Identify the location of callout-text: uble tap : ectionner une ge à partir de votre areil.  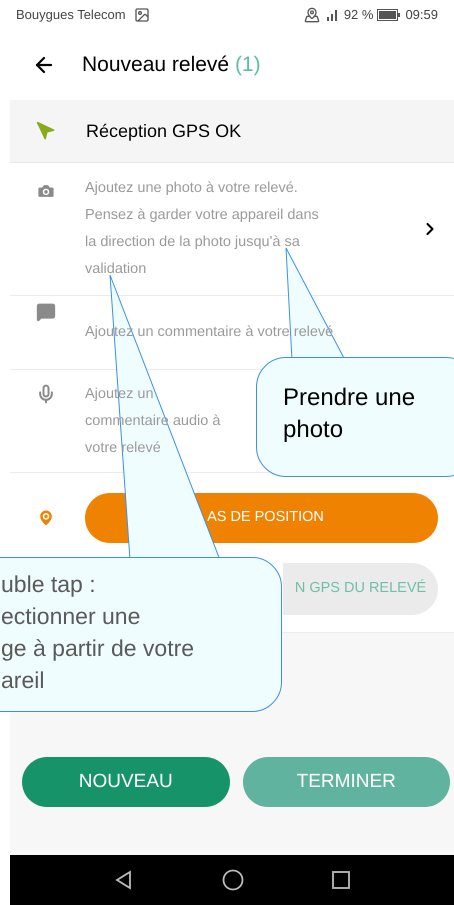
(98, 632).